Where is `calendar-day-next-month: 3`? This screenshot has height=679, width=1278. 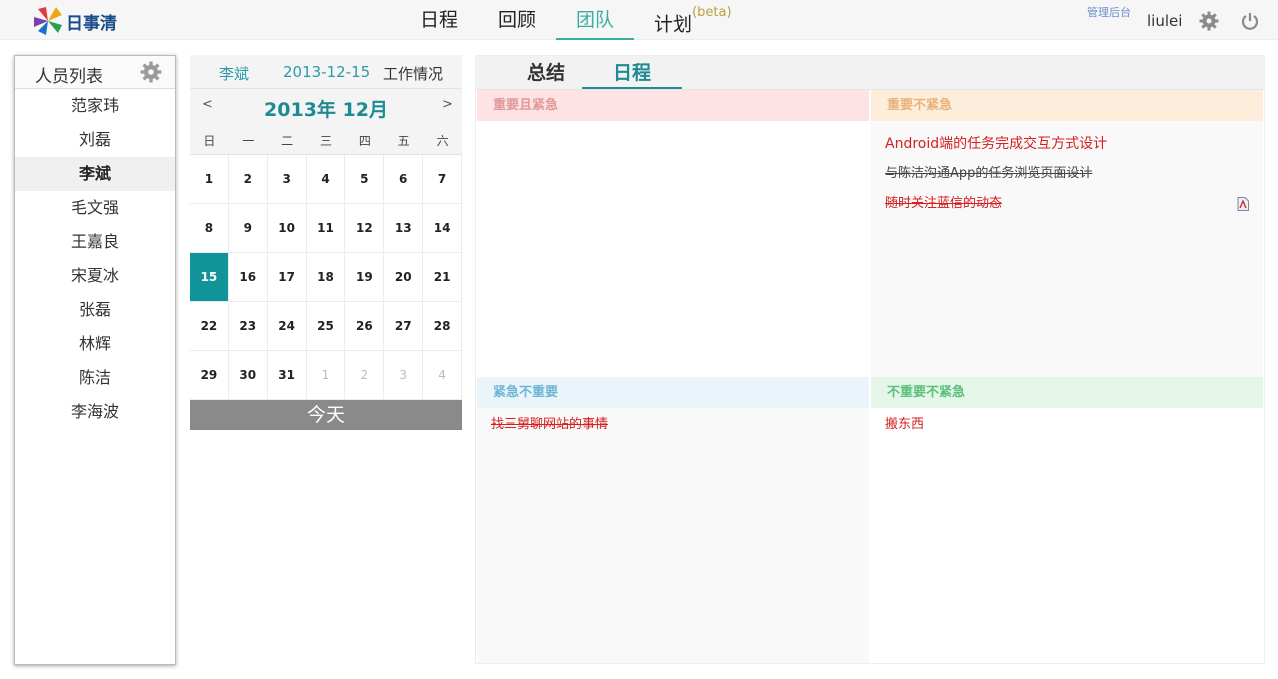 calendar-day-next-month: 3 is located at coordinates (404, 375).